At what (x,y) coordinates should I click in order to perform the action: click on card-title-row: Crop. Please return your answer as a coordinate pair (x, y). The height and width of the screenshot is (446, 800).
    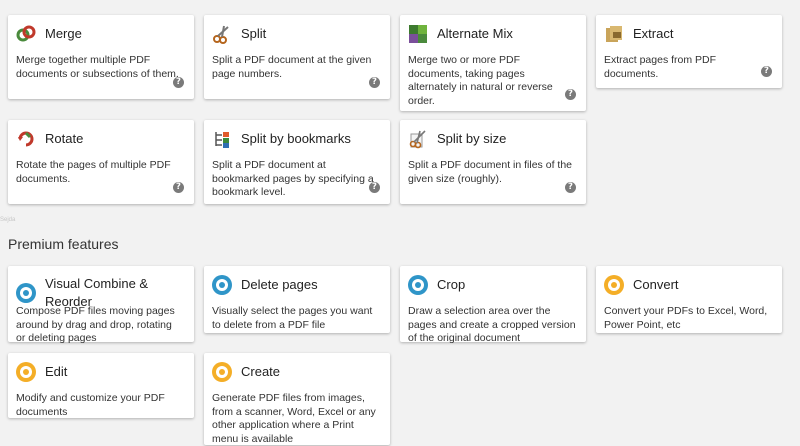
    Looking at the image, I should click on (436, 285).